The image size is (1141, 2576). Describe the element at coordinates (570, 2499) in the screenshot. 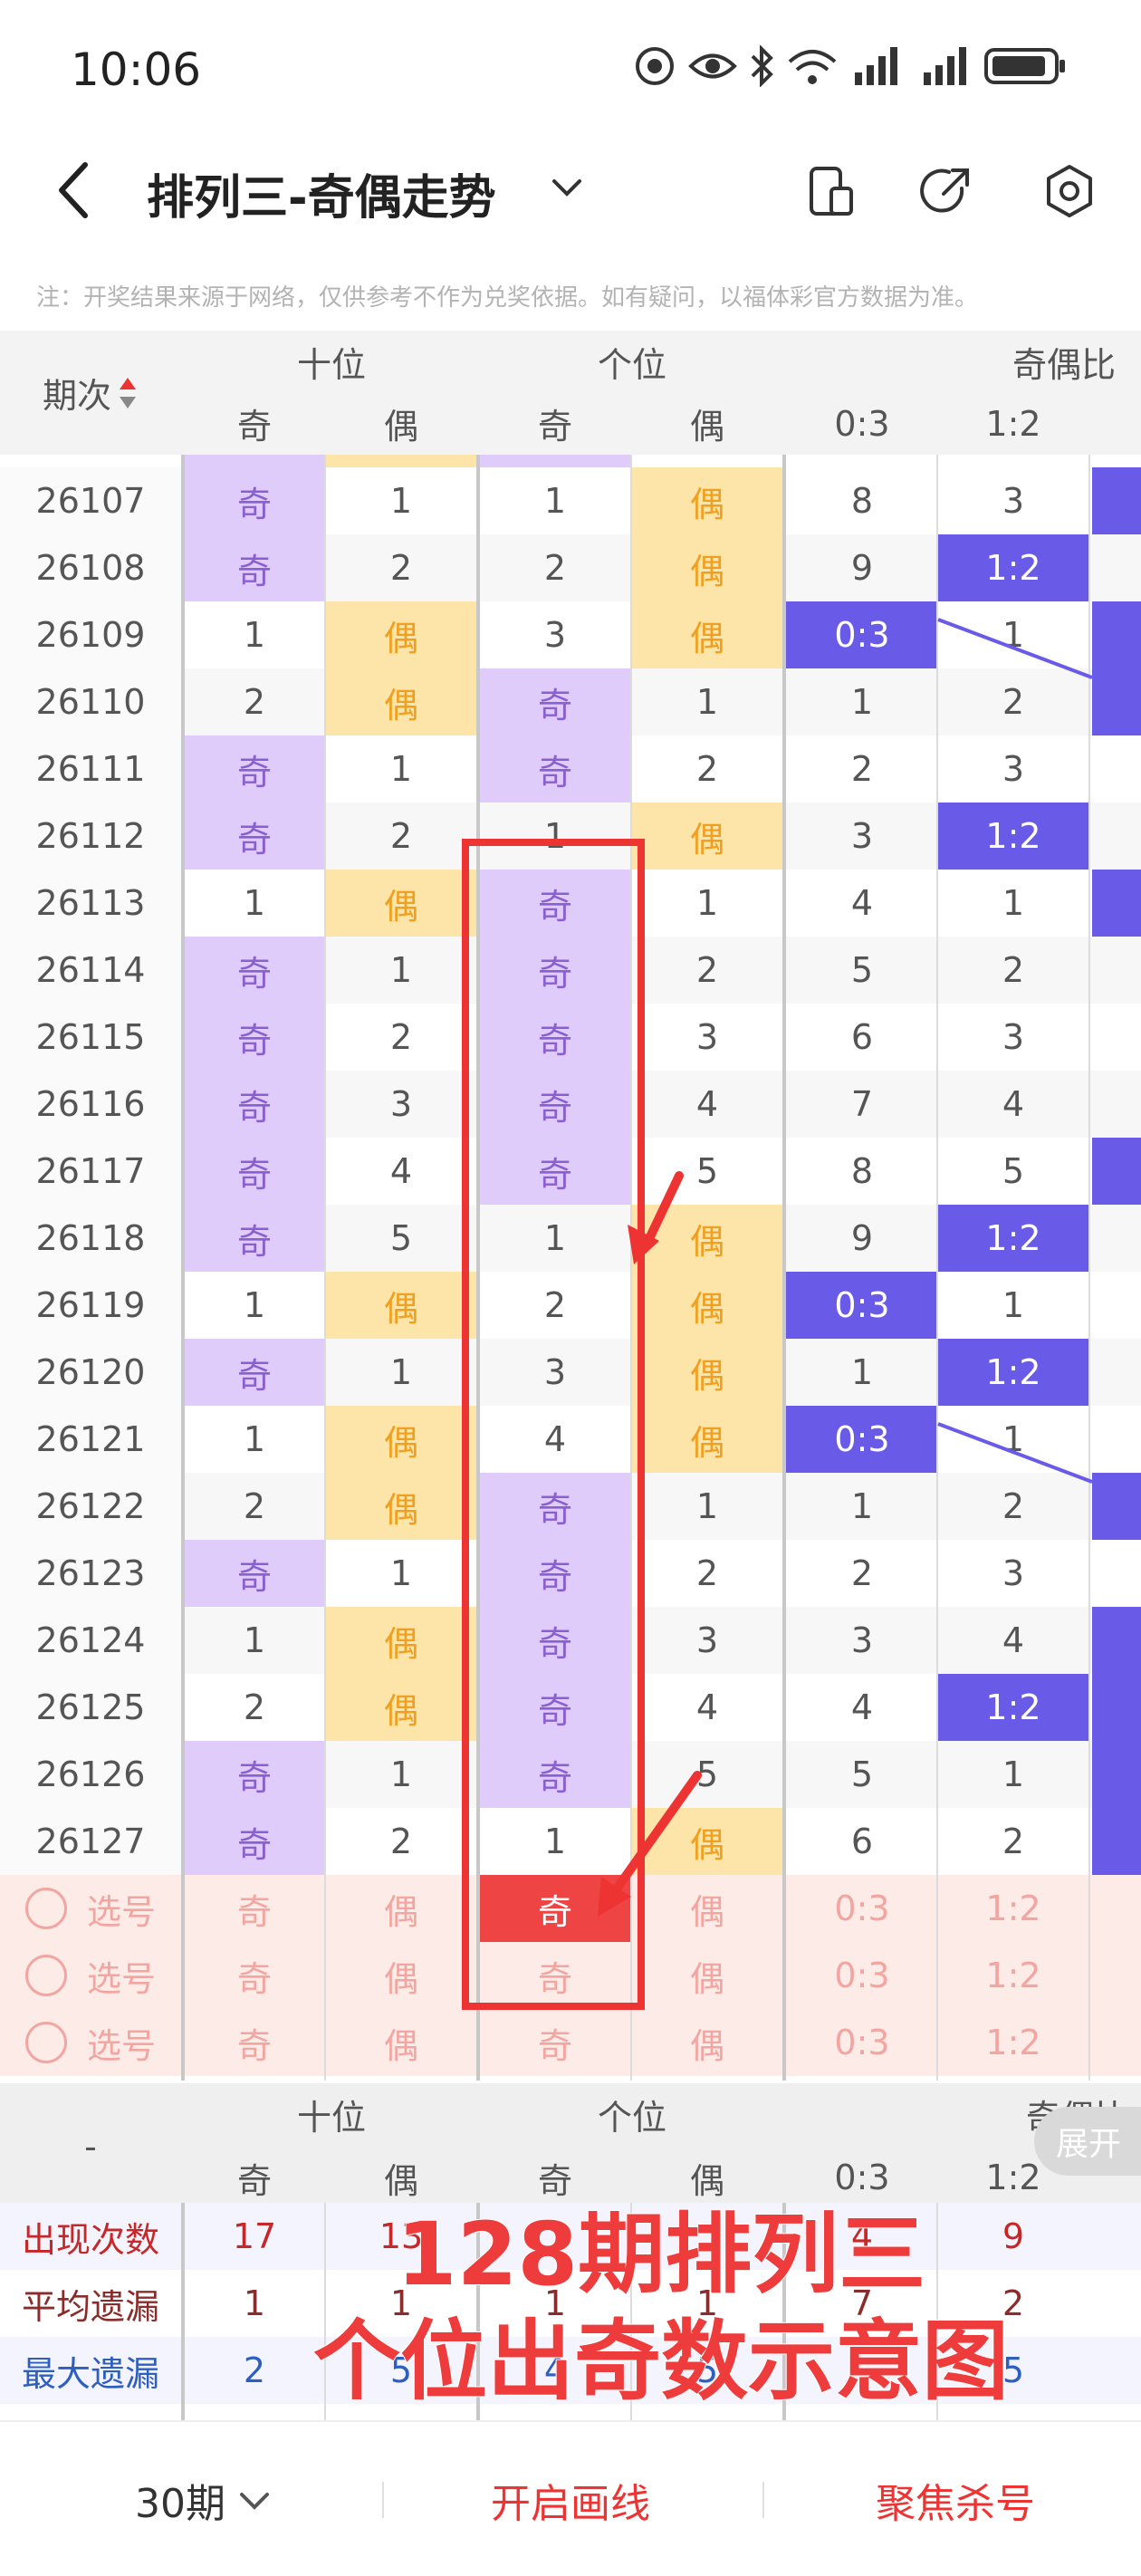

I see `draw-line-button: 开启画线` at that location.